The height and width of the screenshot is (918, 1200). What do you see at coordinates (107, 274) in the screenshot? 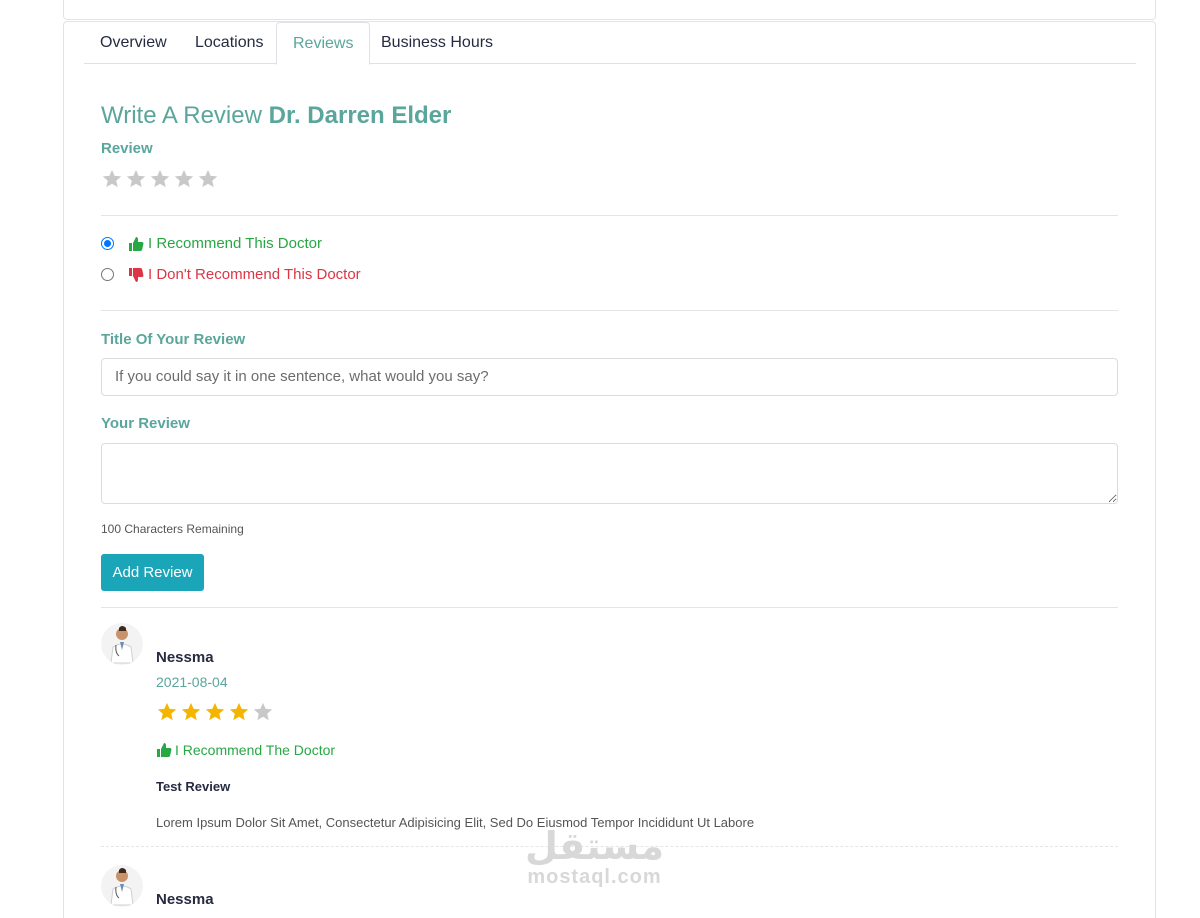
I see `not-recommend-radio` at bounding box center [107, 274].